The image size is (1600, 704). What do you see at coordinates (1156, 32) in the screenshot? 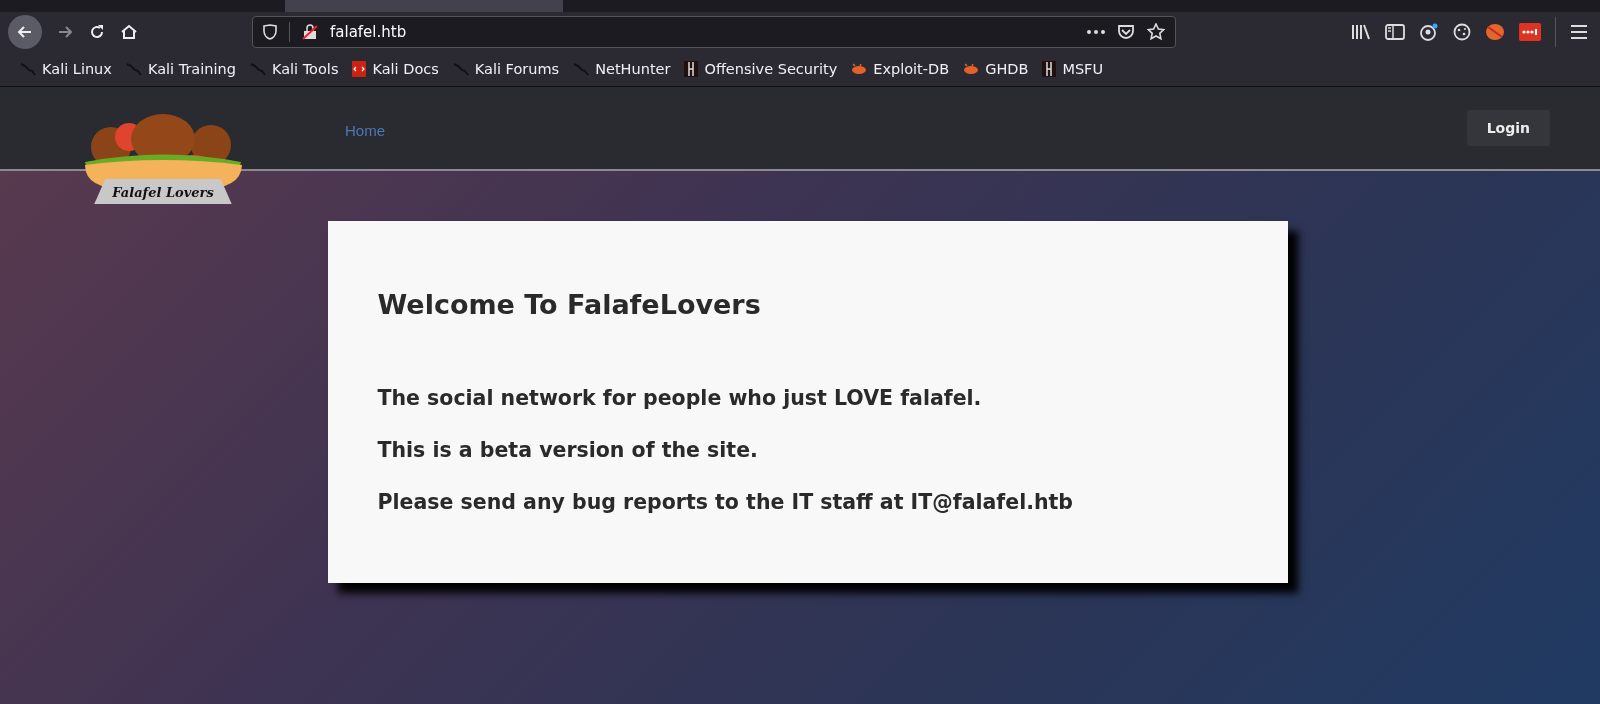
I see `star-icon` at bounding box center [1156, 32].